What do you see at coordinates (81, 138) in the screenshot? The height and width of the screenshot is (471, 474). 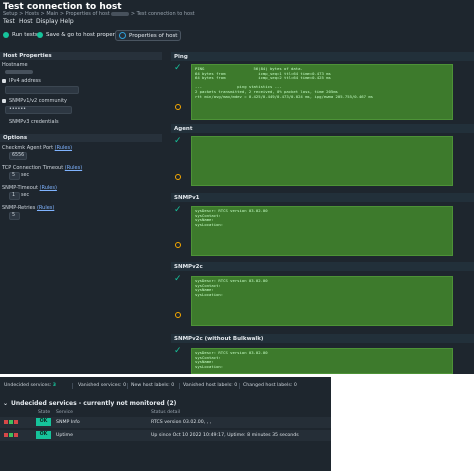 I see `options-header: Options` at bounding box center [81, 138].